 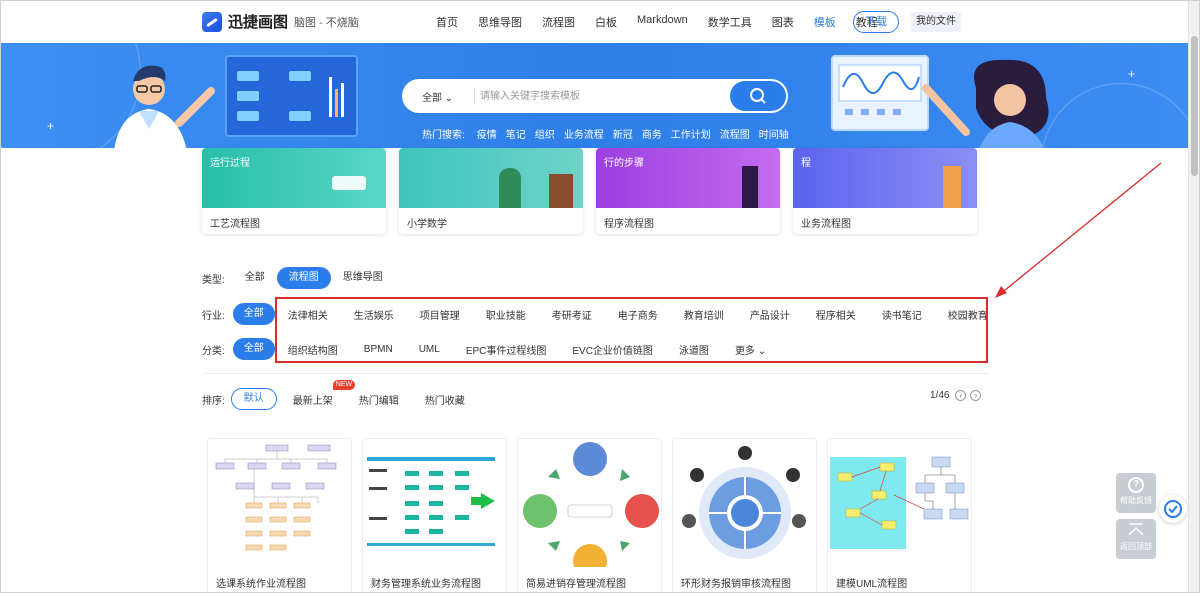 What do you see at coordinates (940, 395) in the screenshot?
I see `page-indicator: 1/46` at bounding box center [940, 395].